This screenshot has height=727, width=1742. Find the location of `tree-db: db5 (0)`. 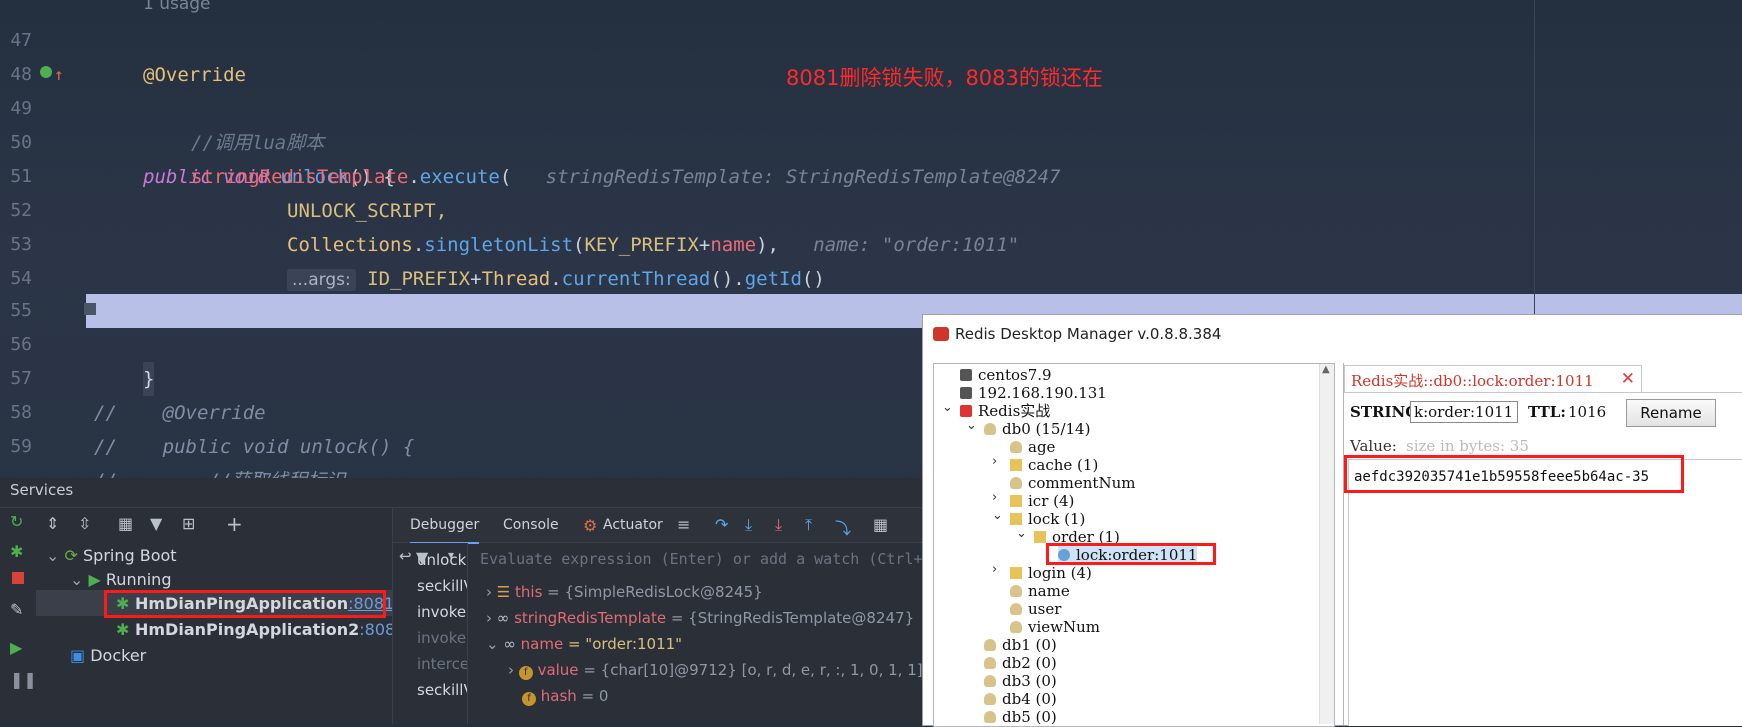

tree-db: db5 (0) is located at coordinates (1020, 717).